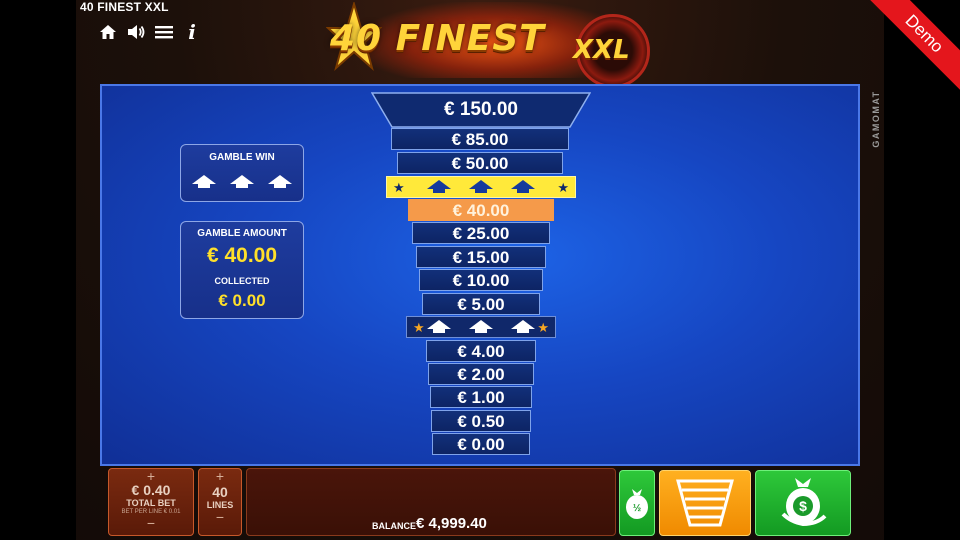 The width and height of the screenshot is (960, 540). What do you see at coordinates (242, 300) in the screenshot?
I see `collected-value: € 0.00` at bounding box center [242, 300].